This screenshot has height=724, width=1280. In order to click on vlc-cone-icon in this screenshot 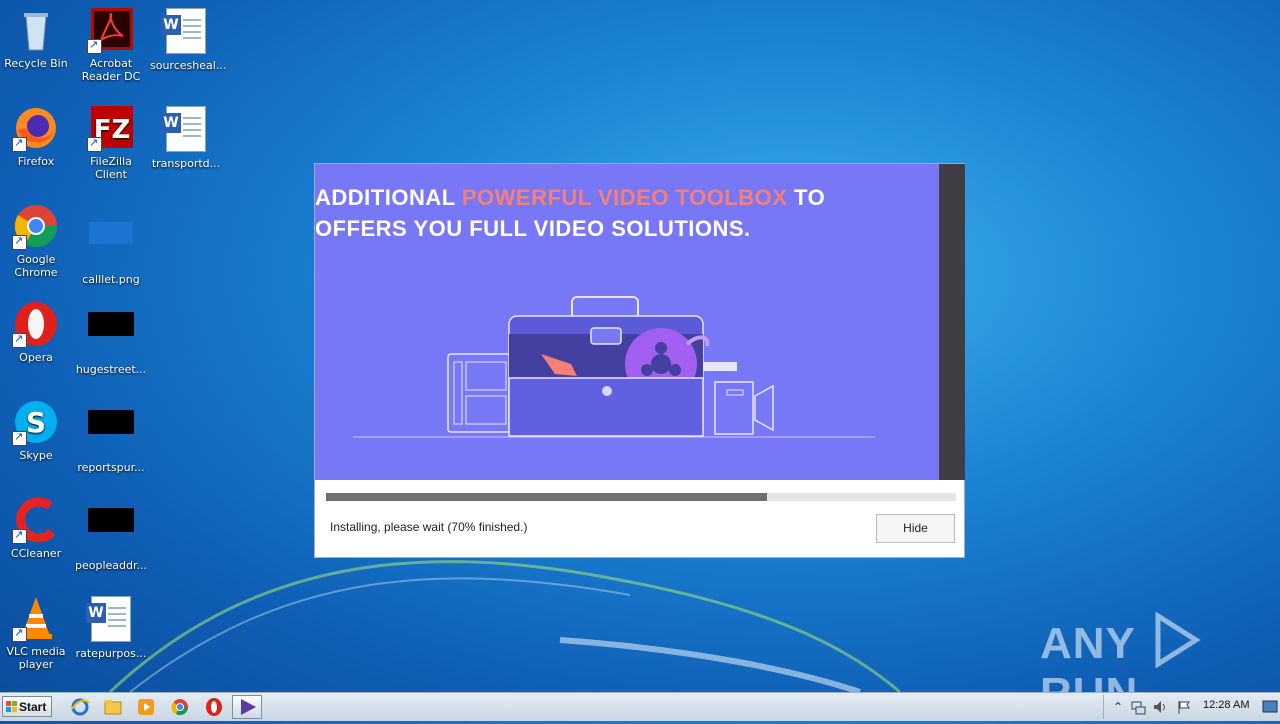, I will do `click(36, 618)`.